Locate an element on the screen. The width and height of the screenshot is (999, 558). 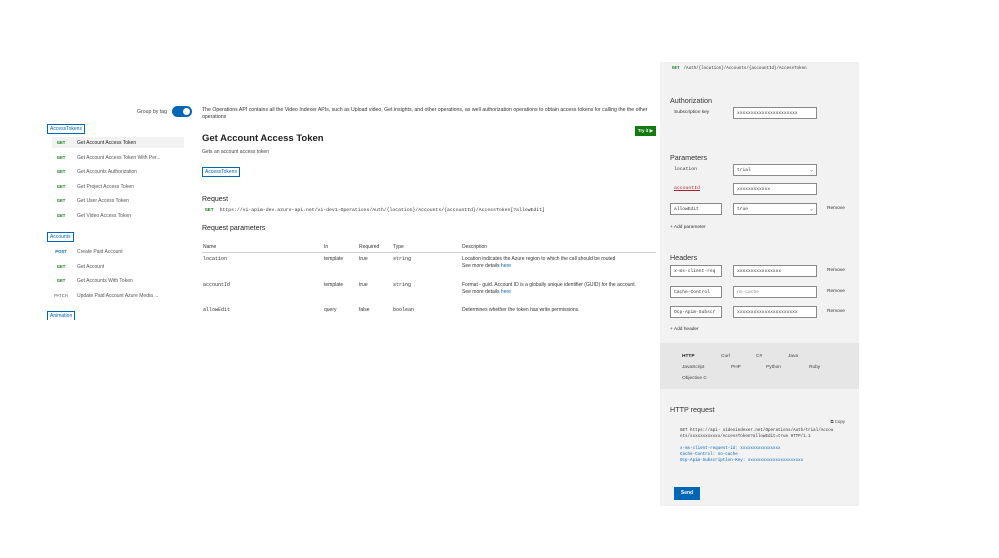
subscription-key-input: xxxxxxxxxxxxxxxxxxxxxx is located at coordinates (775, 113).